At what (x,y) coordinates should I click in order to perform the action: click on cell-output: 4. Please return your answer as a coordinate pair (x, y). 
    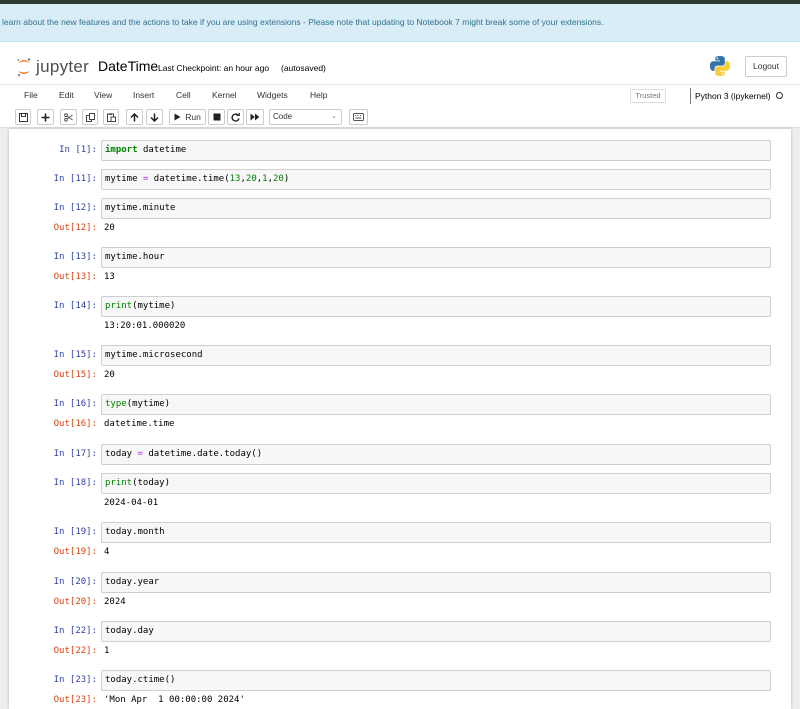
    Looking at the image, I should click on (107, 552).